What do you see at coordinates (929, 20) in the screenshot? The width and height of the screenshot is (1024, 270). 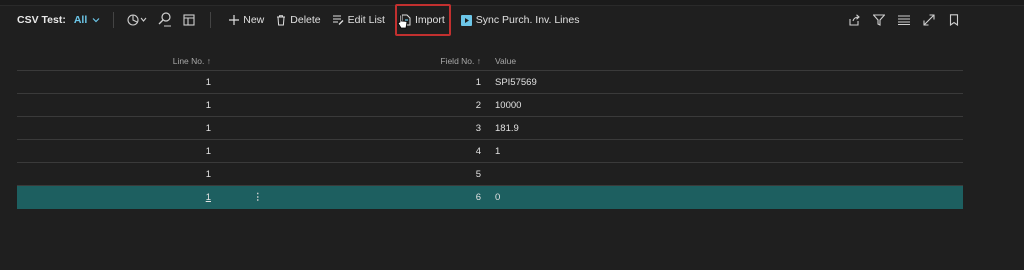 I see `expand-icon` at bounding box center [929, 20].